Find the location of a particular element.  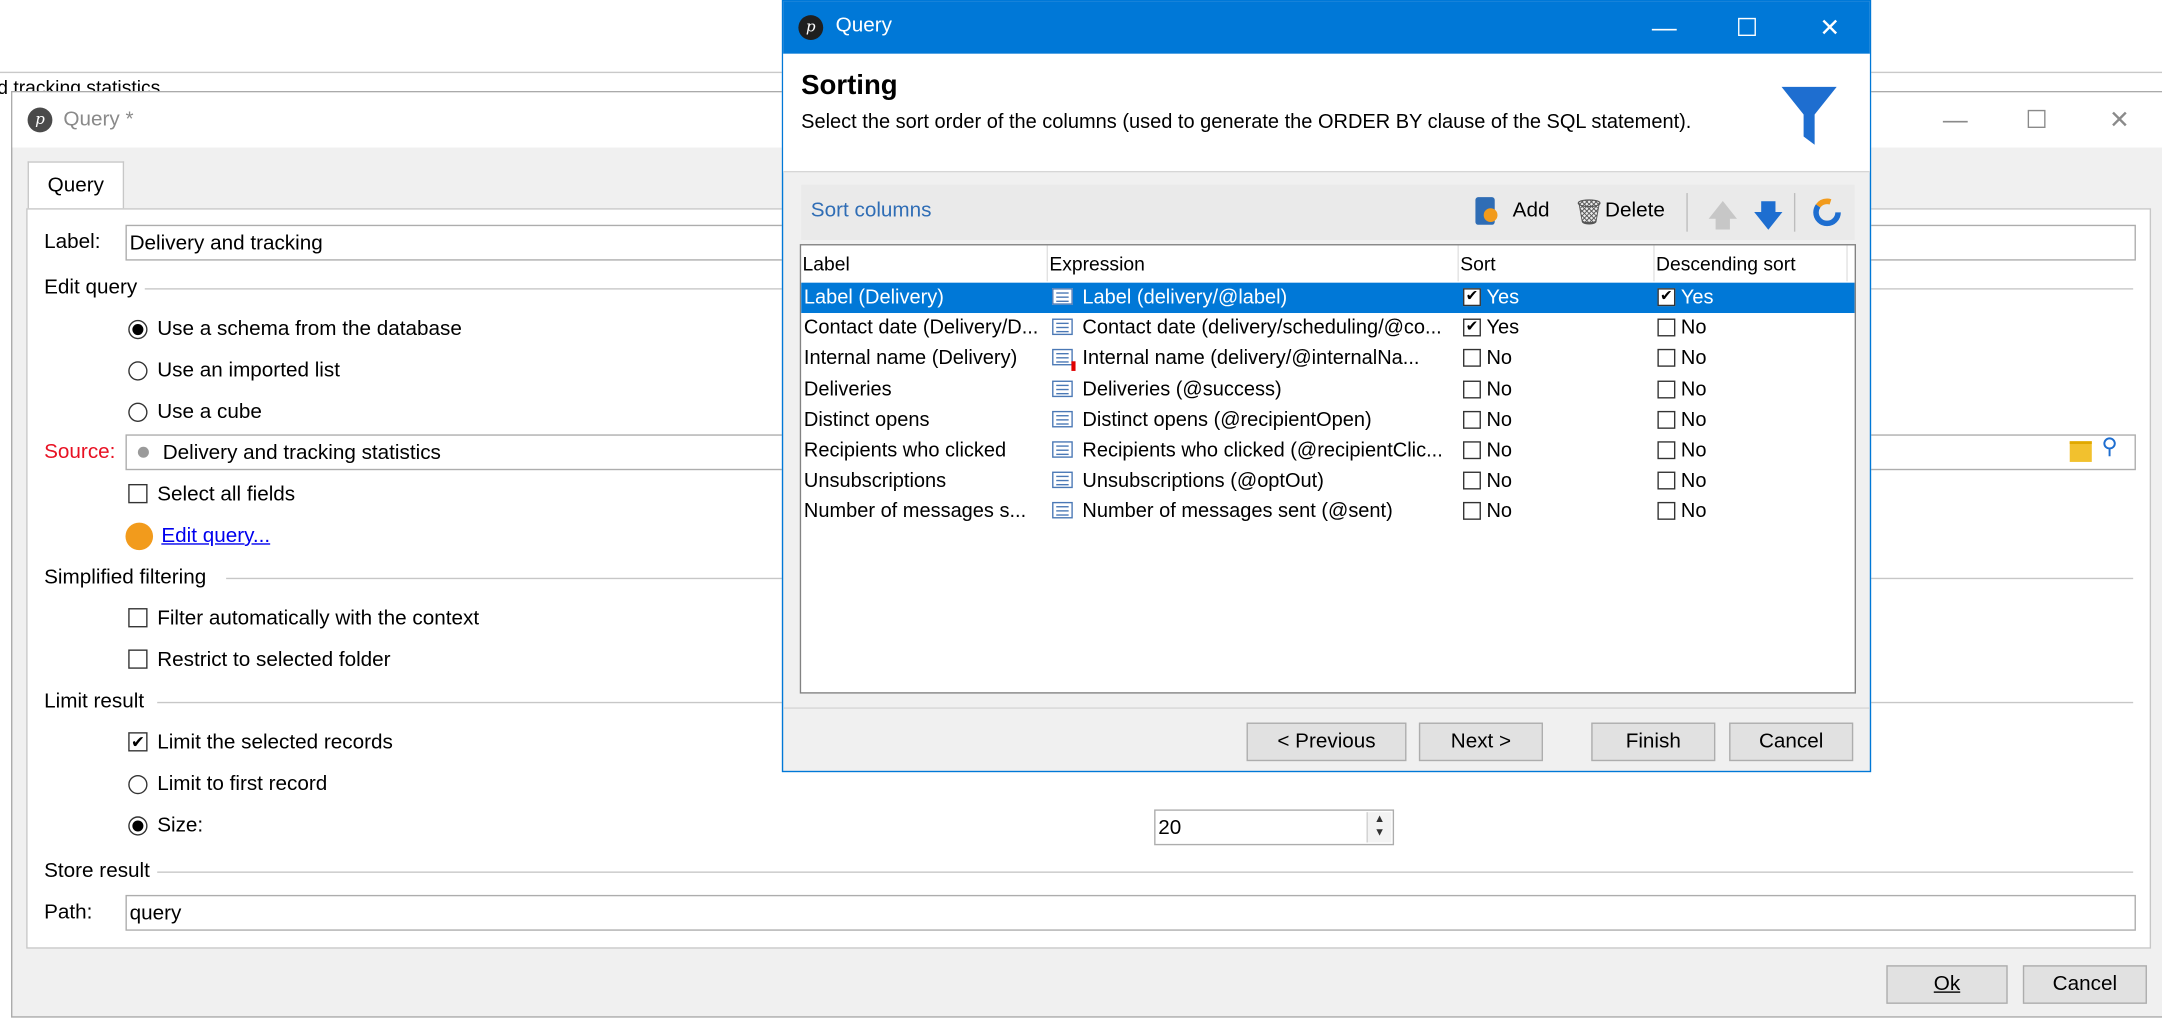

radio-size-label: Size: is located at coordinates (180, 825).